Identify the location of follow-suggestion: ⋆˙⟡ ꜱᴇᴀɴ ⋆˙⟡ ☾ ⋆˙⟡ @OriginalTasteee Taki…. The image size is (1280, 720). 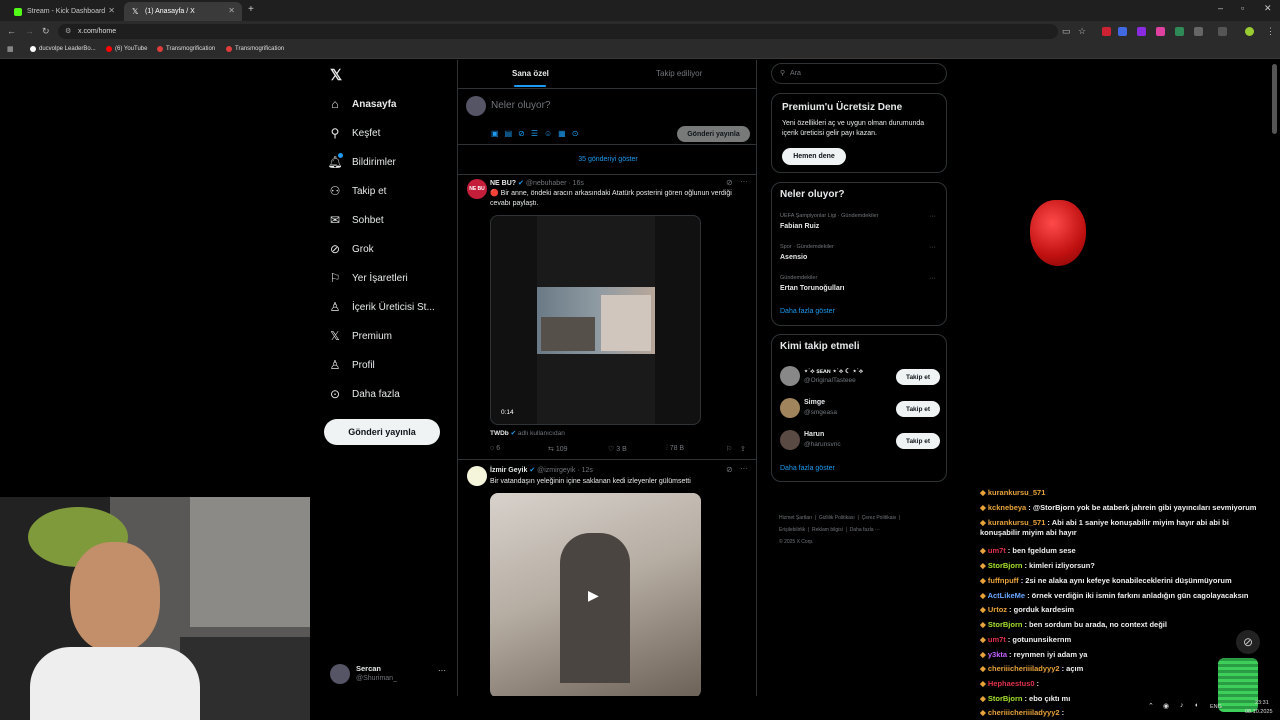
(860, 377).